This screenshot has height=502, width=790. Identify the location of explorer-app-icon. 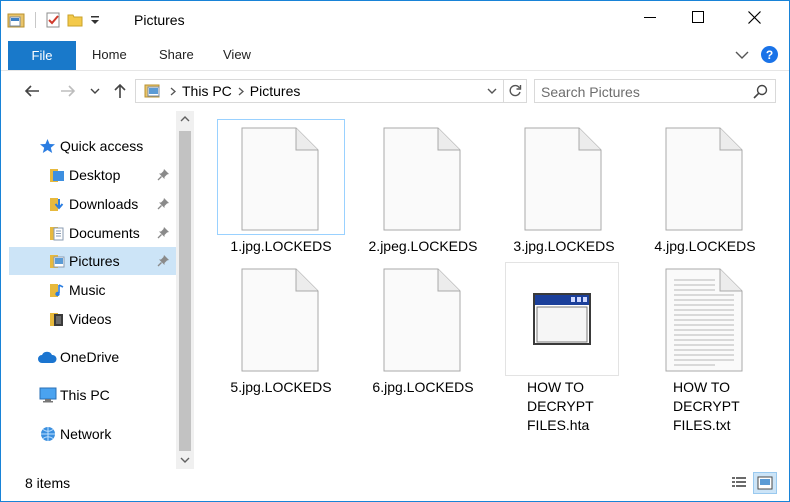
(17, 20).